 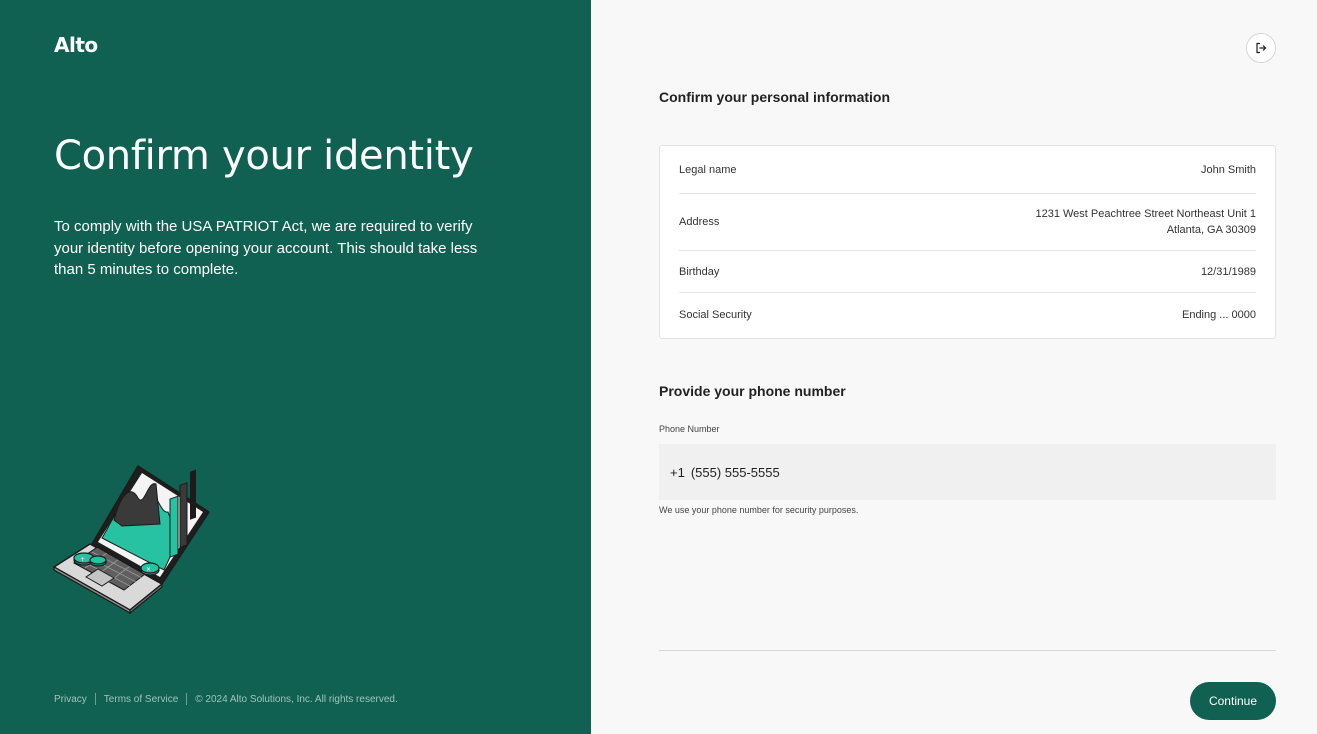 I want to click on logout-button, so click(x=1261, y=48).